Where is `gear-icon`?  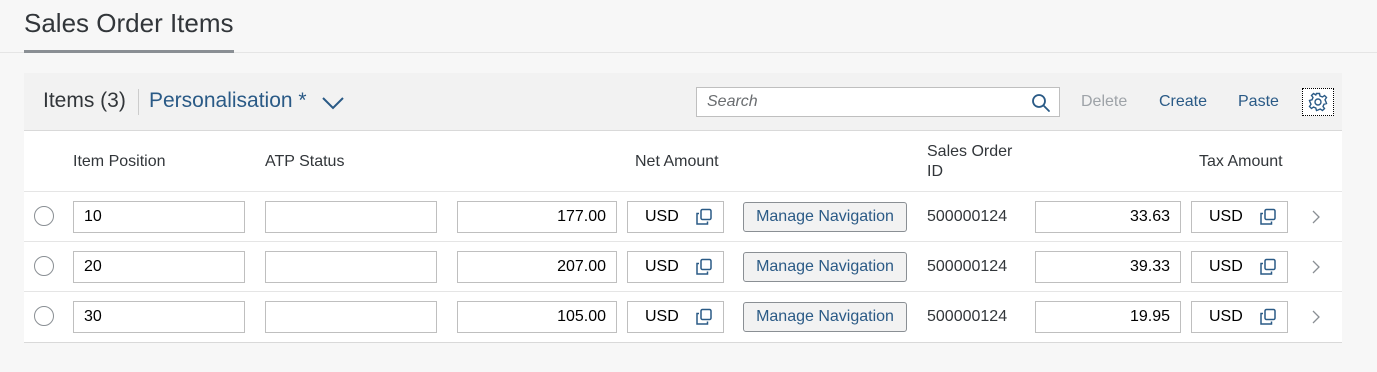 gear-icon is located at coordinates (1318, 102).